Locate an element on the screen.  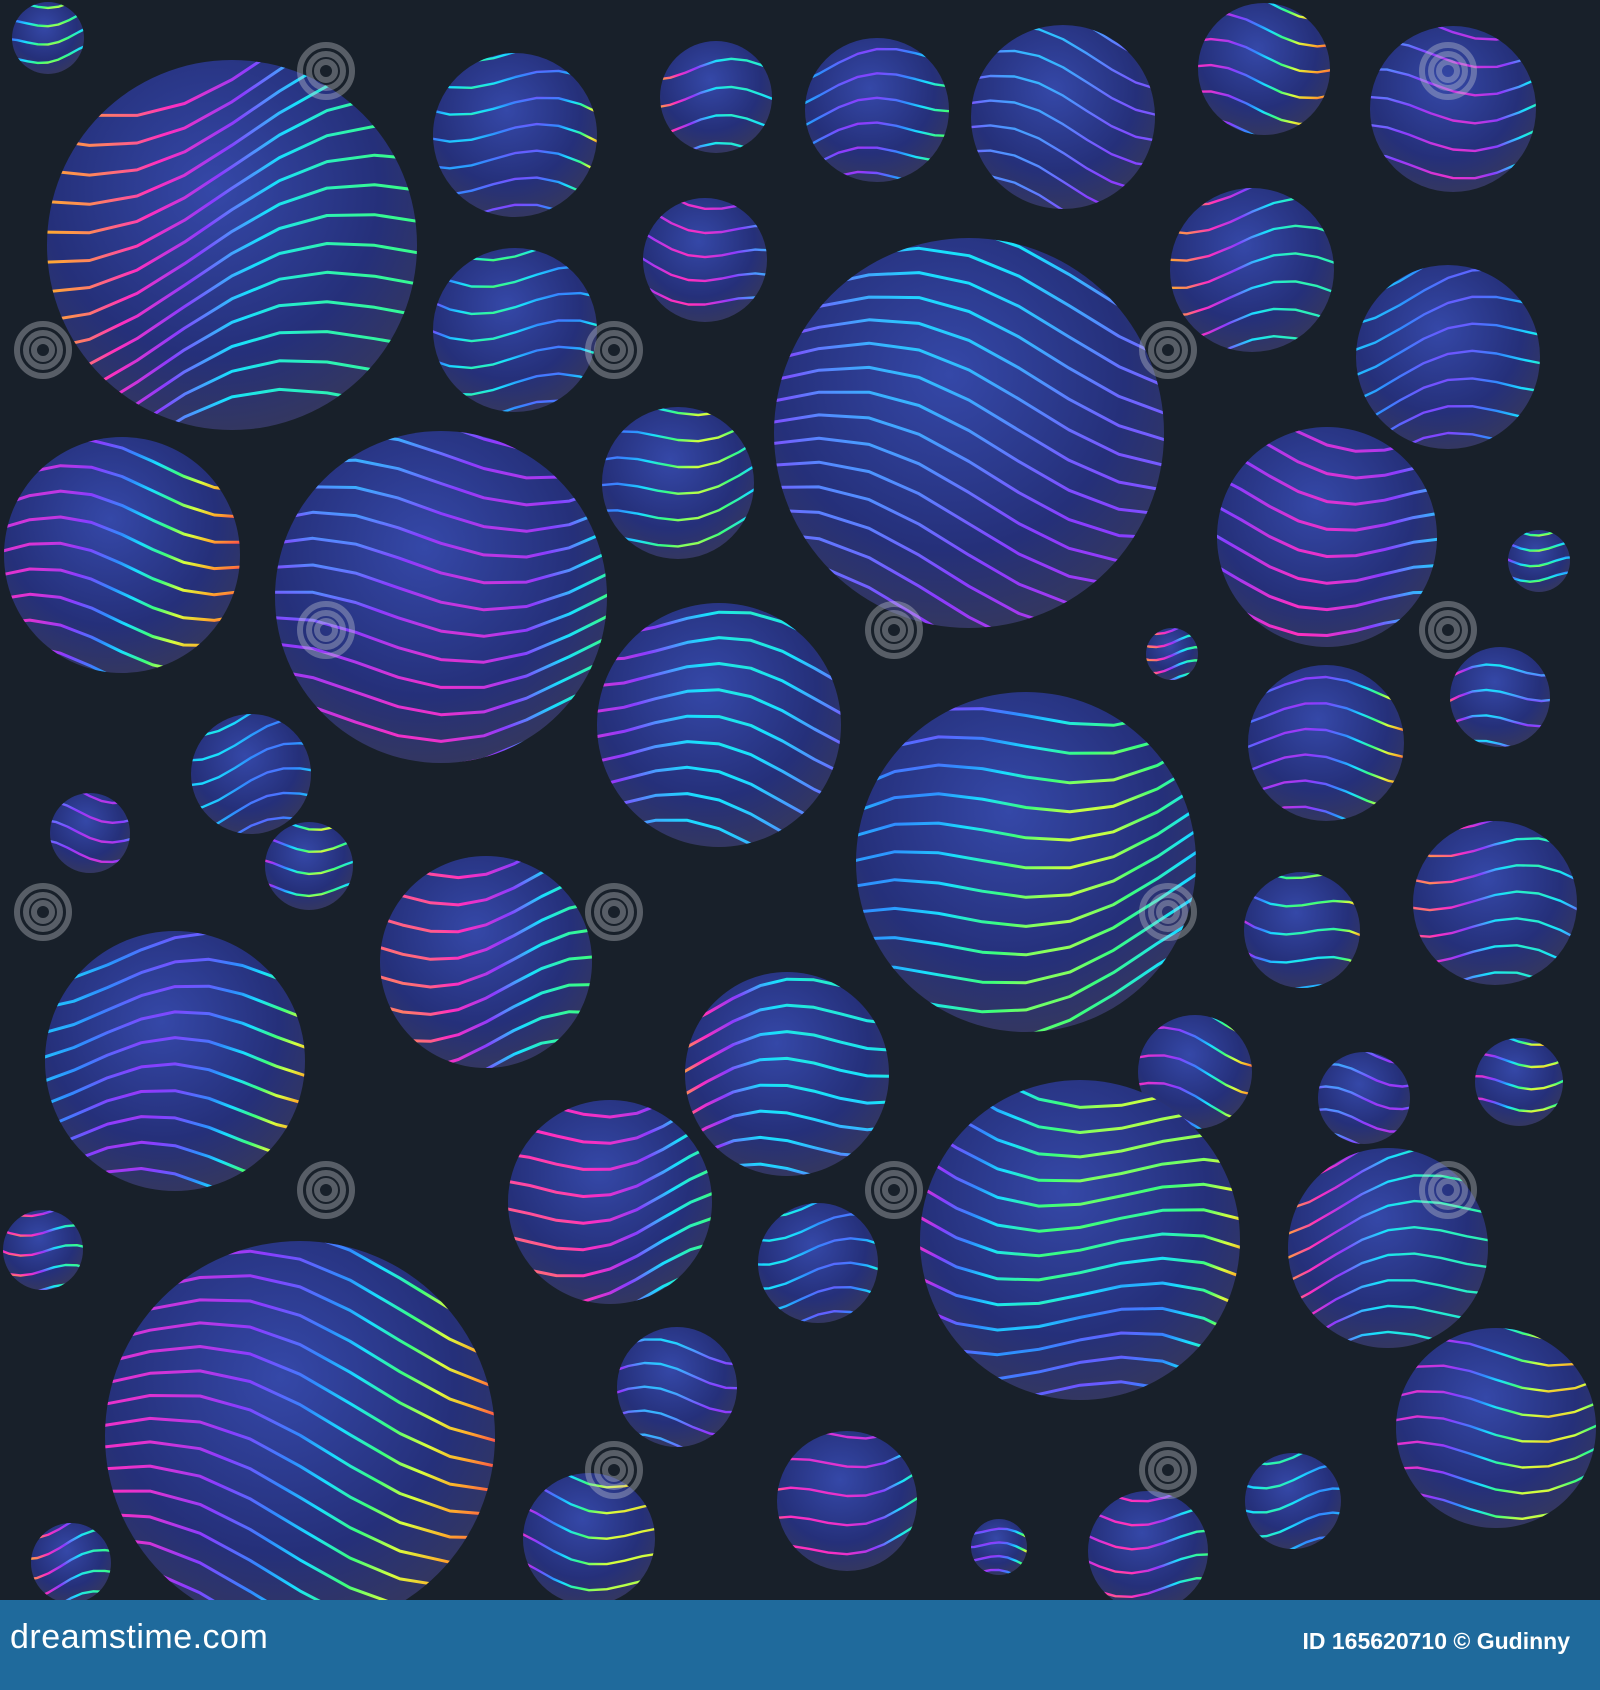
footer-bar: dreamstime.com ID 165620710 © Gudinny is located at coordinates (800, 1645).